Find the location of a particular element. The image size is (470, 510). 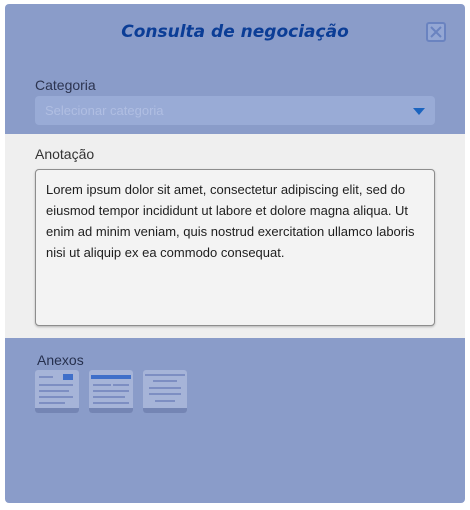

close-x-icon is located at coordinates (436, 32).